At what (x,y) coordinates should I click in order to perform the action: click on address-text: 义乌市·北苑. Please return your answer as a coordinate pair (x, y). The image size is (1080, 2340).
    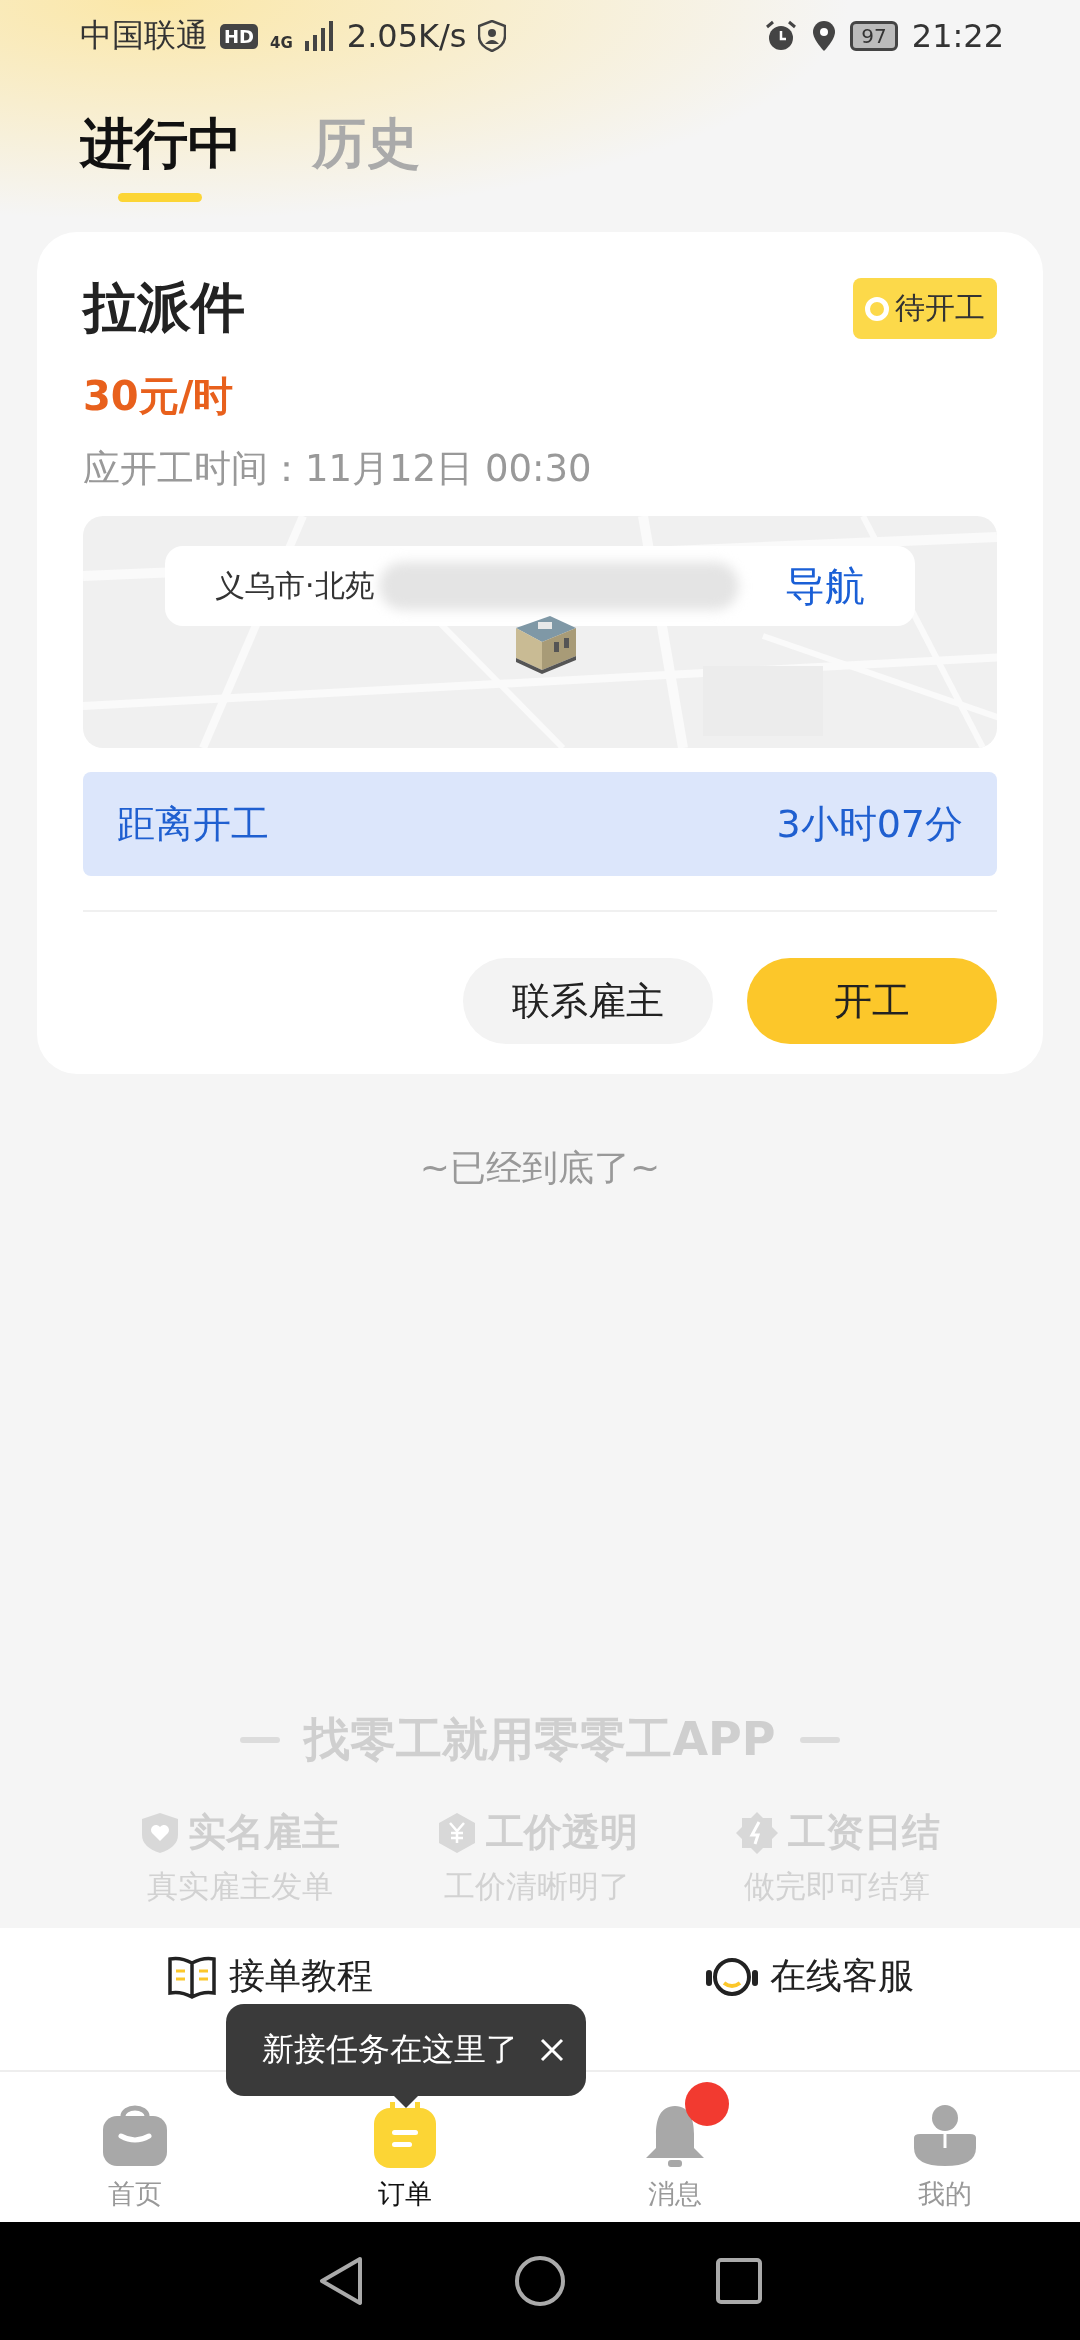
    Looking at the image, I should click on (295, 585).